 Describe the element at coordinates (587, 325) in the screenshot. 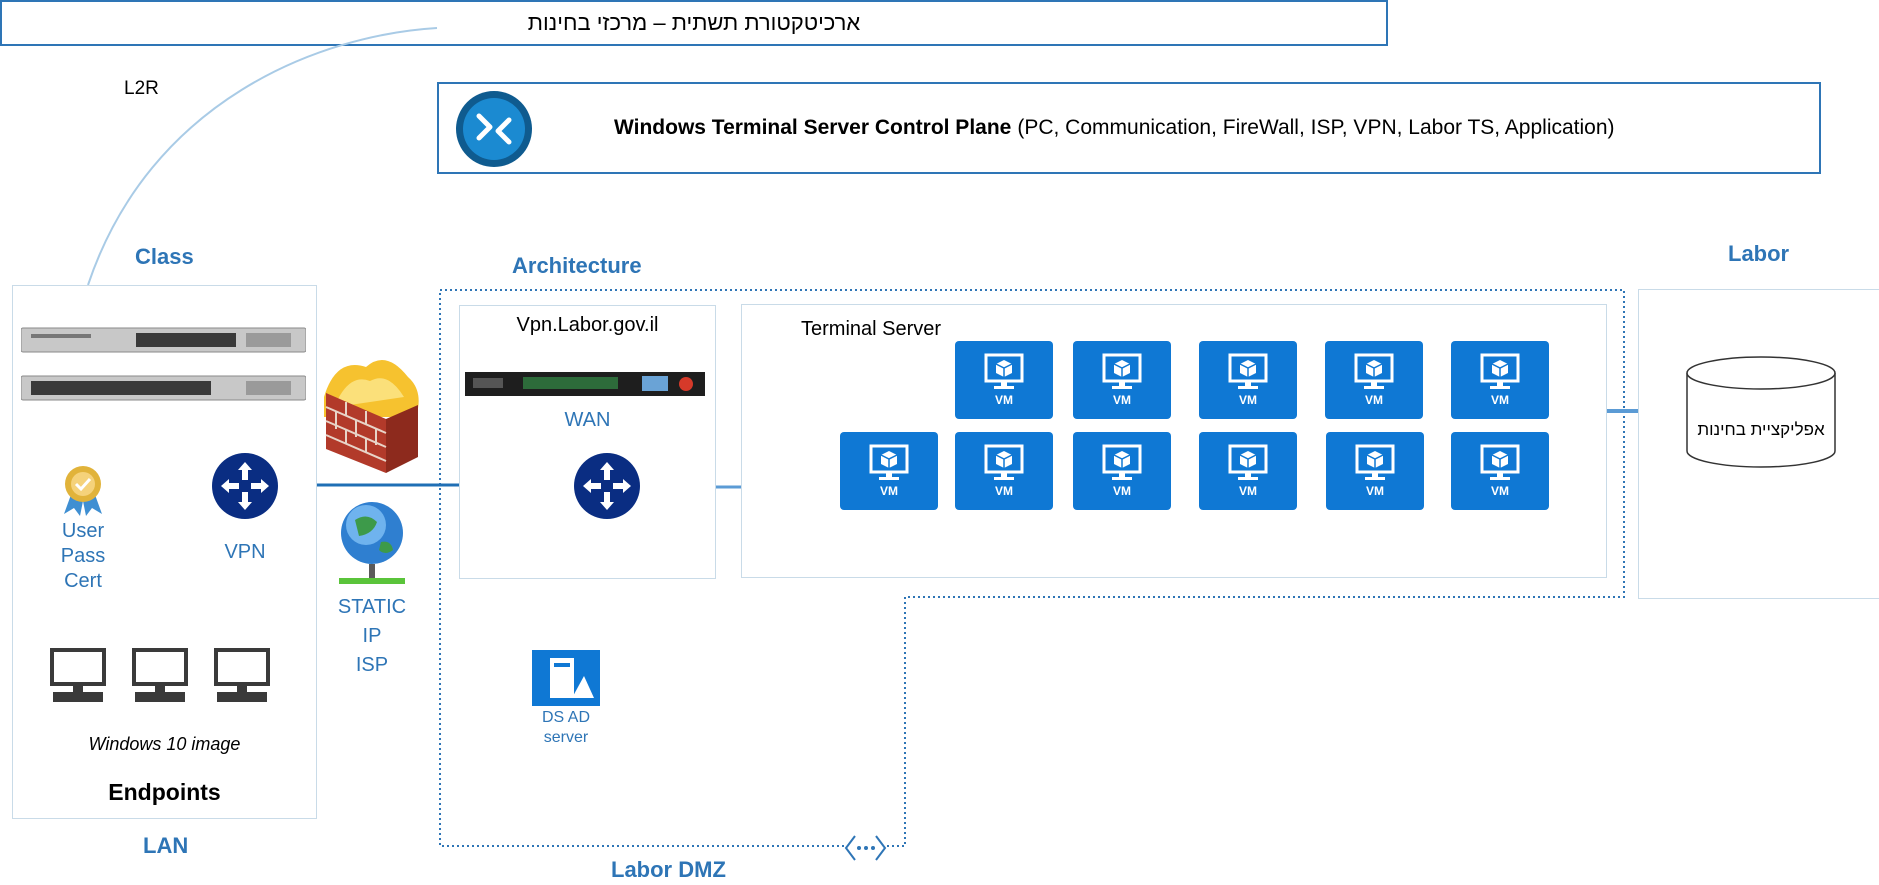

I see `vpn-host-label: Vpn.Labor.gov.il` at that location.